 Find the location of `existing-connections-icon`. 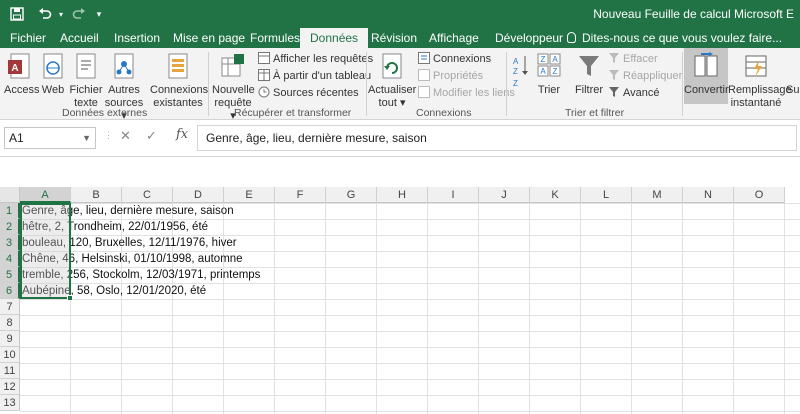

existing-connections-icon is located at coordinates (178, 66).